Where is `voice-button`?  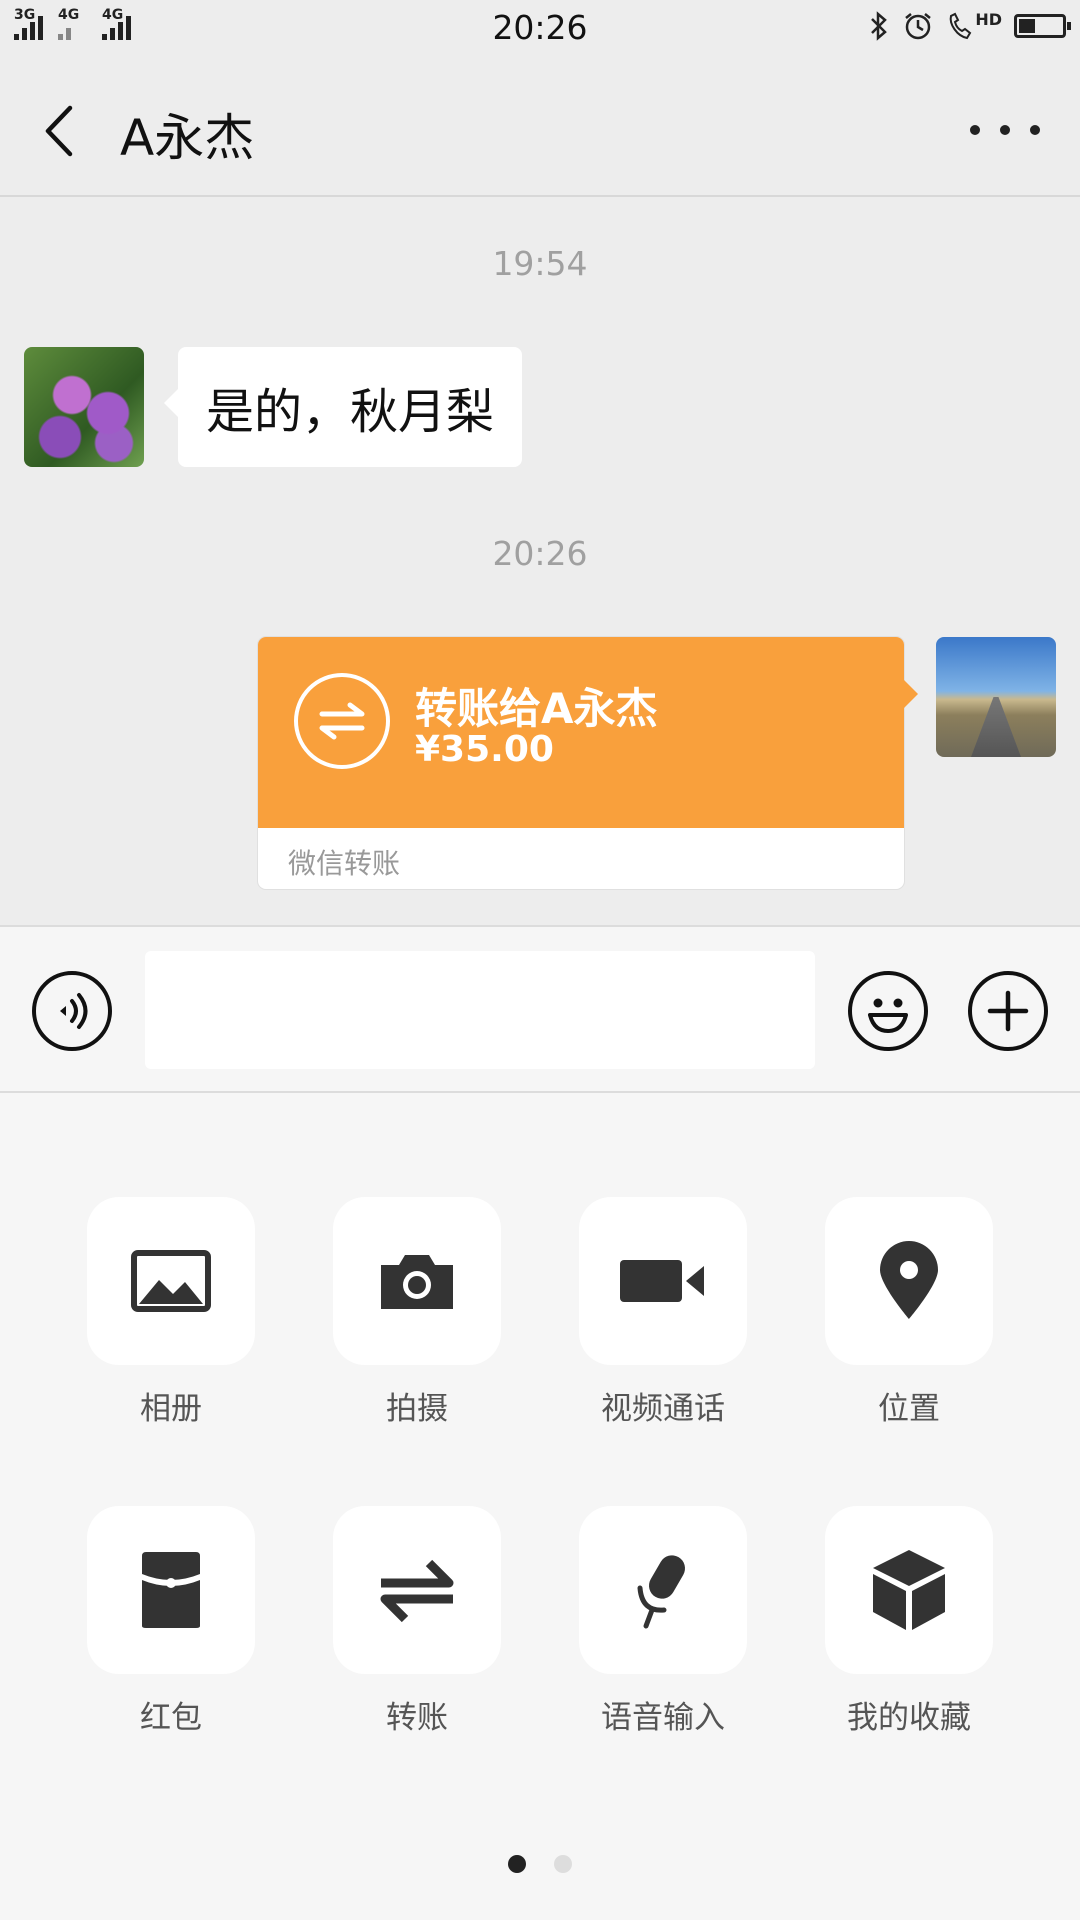
voice-button is located at coordinates (72, 1011).